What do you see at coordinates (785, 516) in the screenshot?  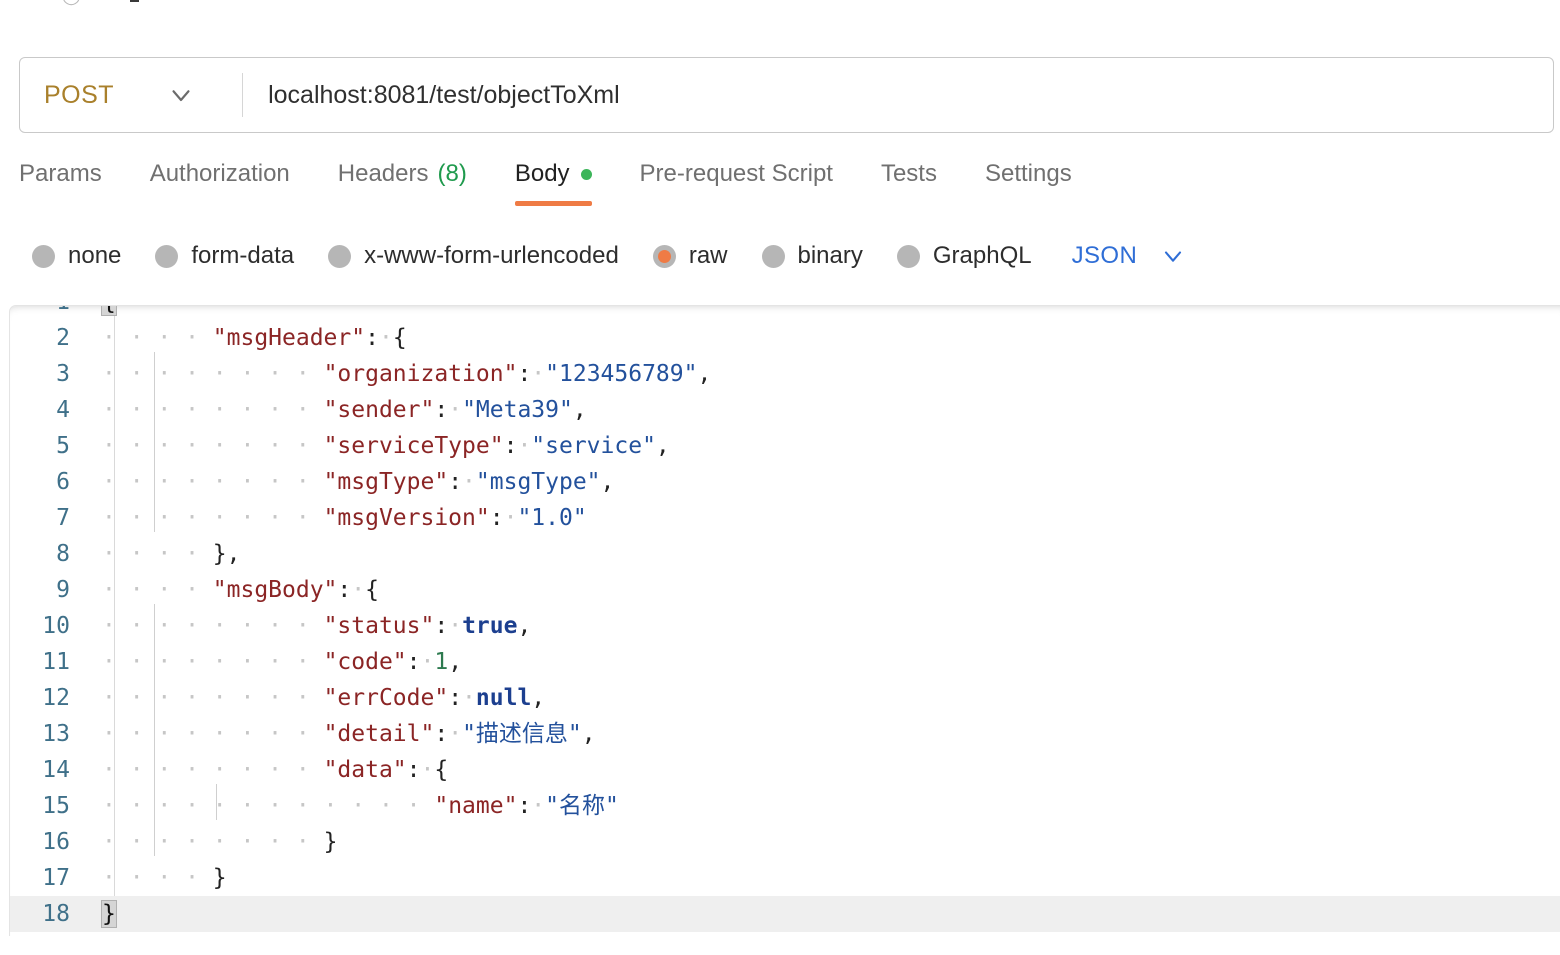 I see `code-line: 7 · · · · · · · · "msgVersion":·"1.0"` at bounding box center [785, 516].